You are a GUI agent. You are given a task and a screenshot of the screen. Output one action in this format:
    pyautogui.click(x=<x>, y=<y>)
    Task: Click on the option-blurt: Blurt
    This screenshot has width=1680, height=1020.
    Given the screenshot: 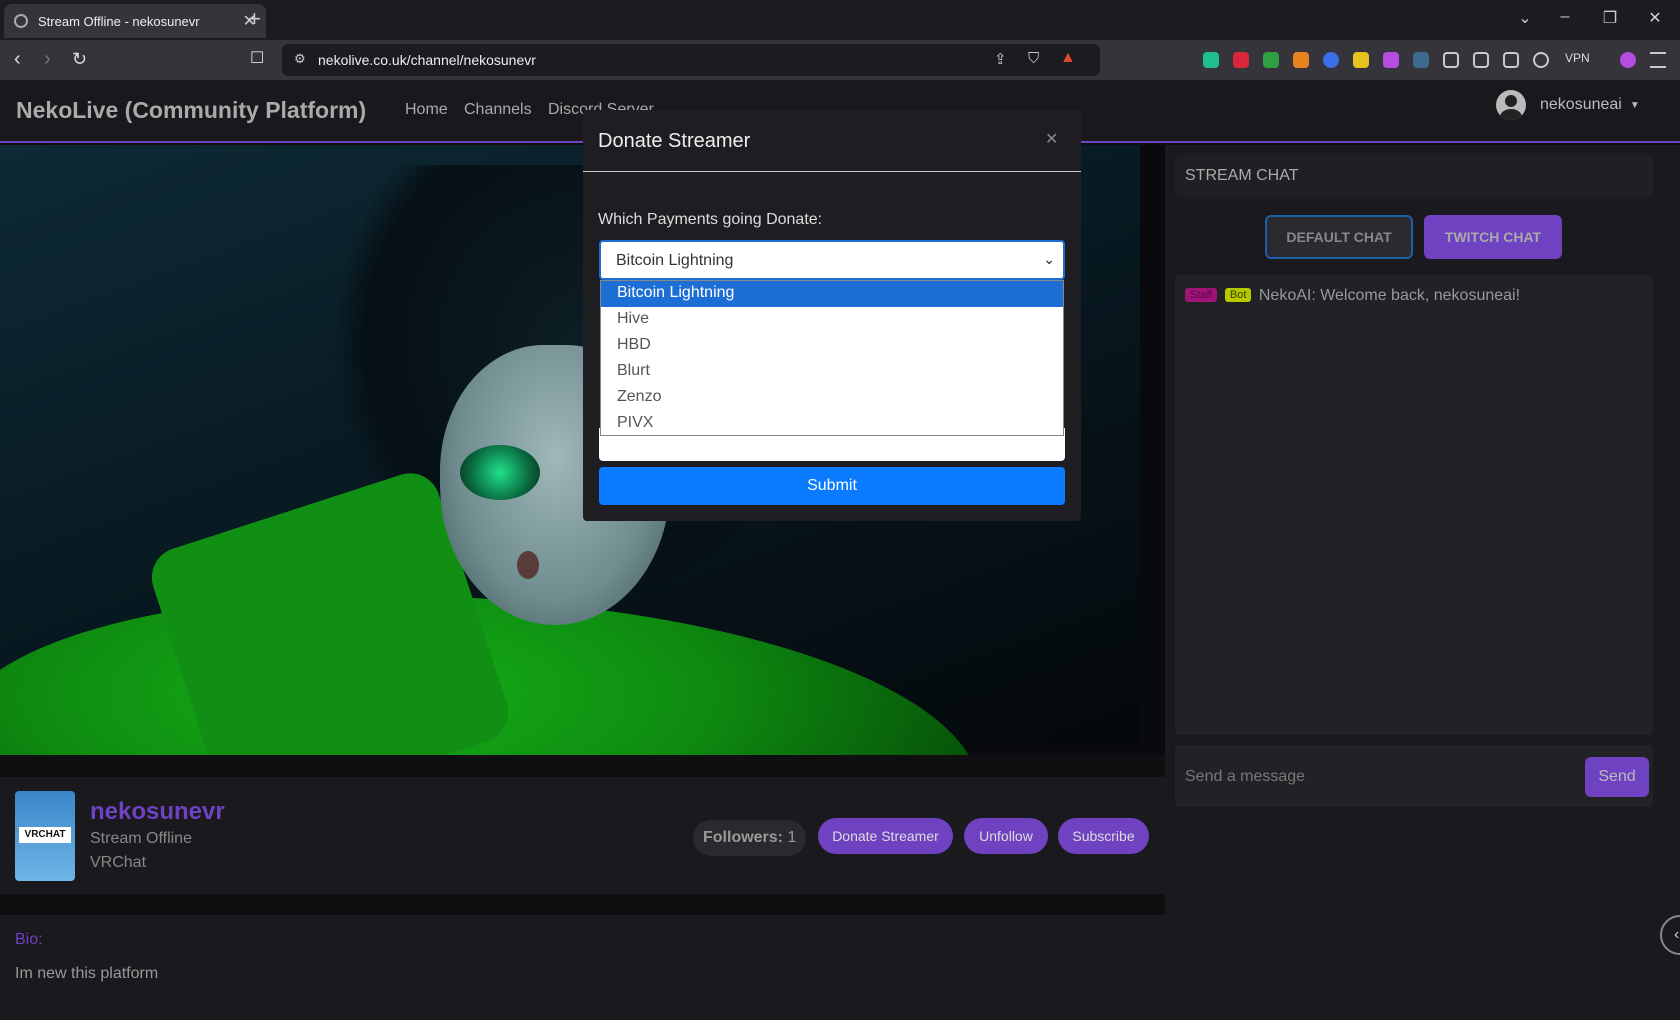 What is the action you would take?
    pyautogui.click(x=832, y=372)
    